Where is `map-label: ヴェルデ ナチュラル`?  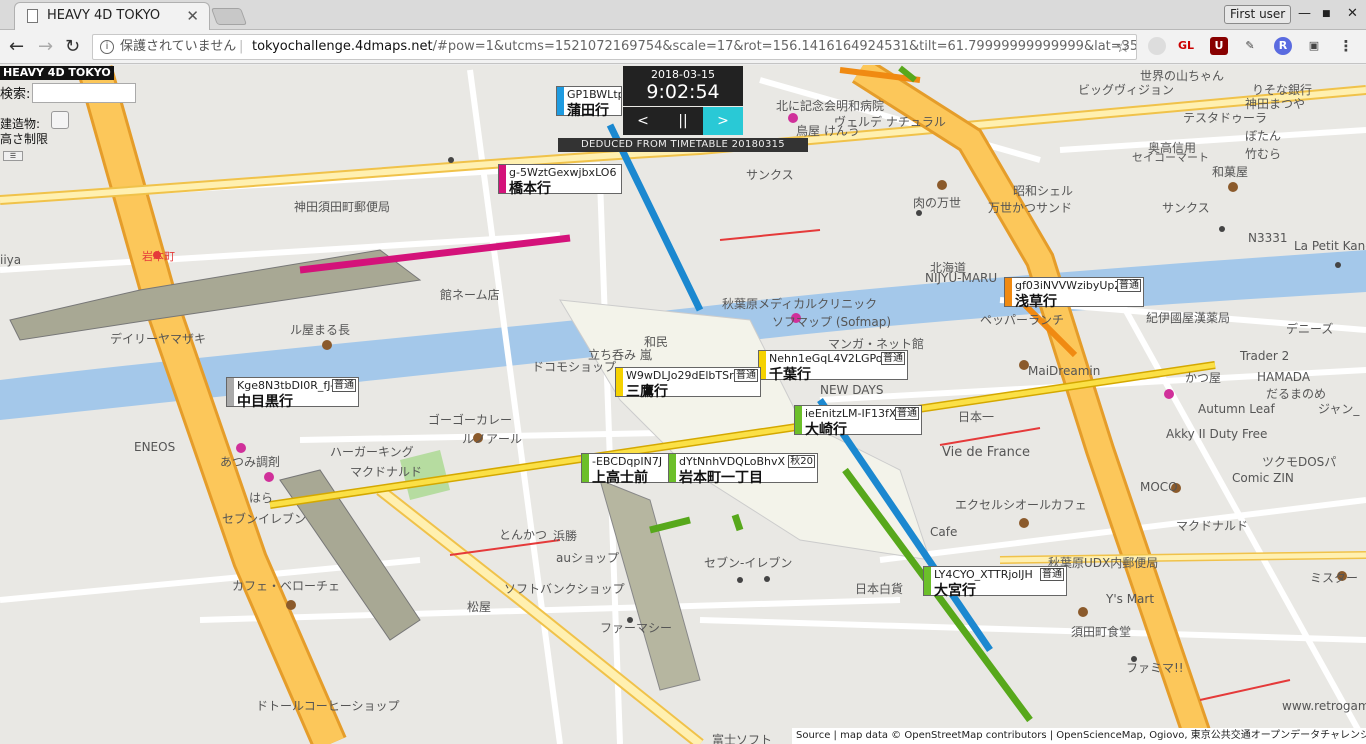 map-label: ヴェルデ ナチュラル is located at coordinates (890, 122).